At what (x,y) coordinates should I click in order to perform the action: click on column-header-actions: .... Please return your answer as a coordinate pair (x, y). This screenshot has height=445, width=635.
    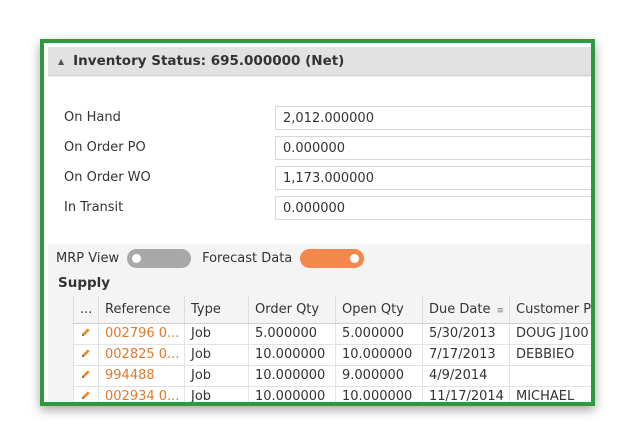
    Looking at the image, I should click on (86, 310).